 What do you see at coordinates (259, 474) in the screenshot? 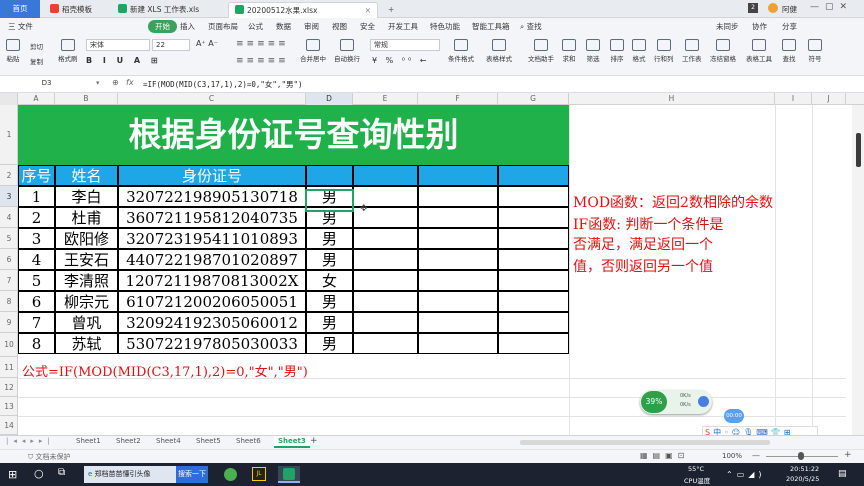
I see `app-icon-jl: JL` at bounding box center [259, 474].